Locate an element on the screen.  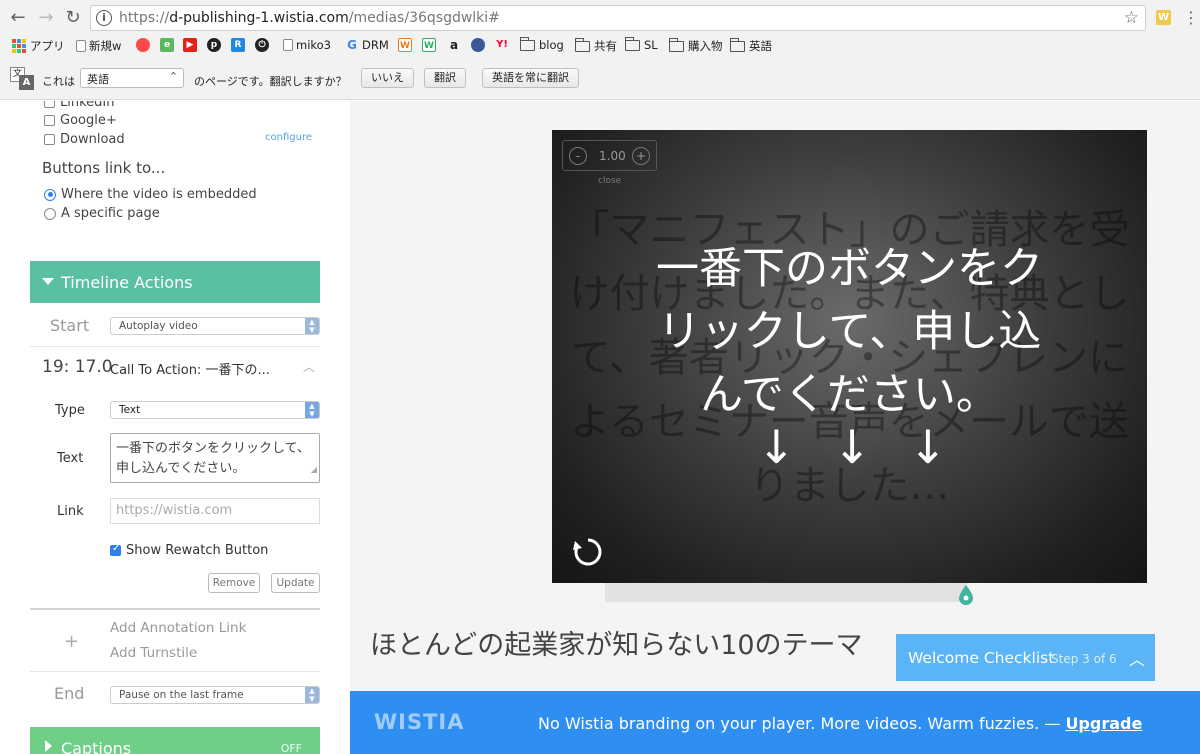
folder-icon is located at coordinates (527, 43).